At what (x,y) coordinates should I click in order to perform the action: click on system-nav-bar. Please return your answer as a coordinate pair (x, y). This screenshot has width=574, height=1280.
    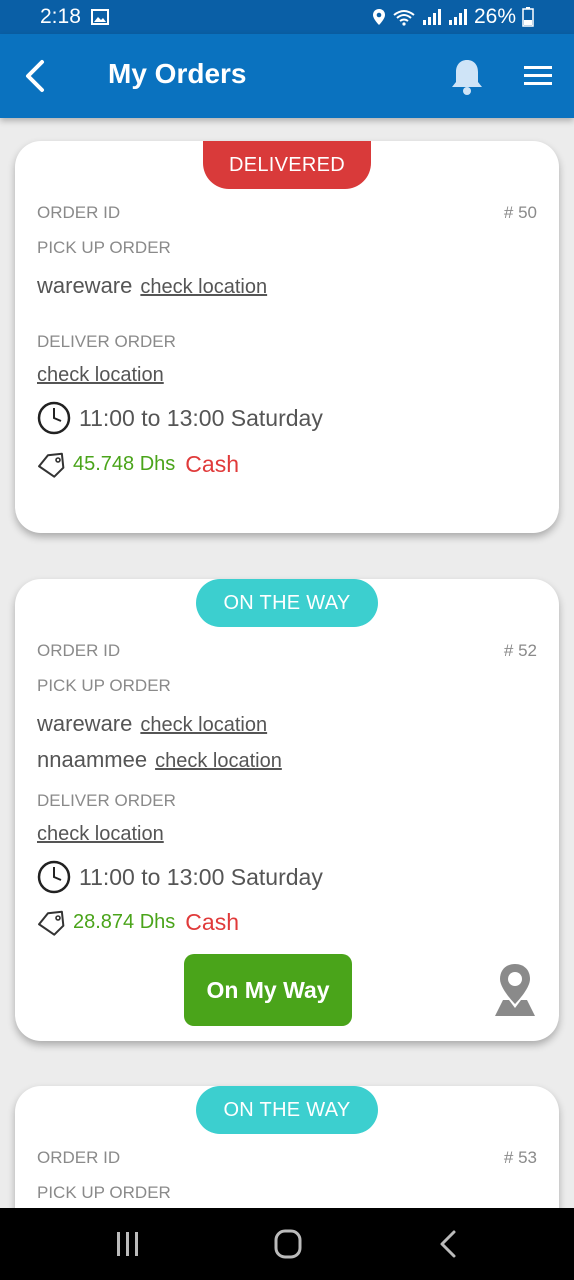
    Looking at the image, I should click on (287, 1244).